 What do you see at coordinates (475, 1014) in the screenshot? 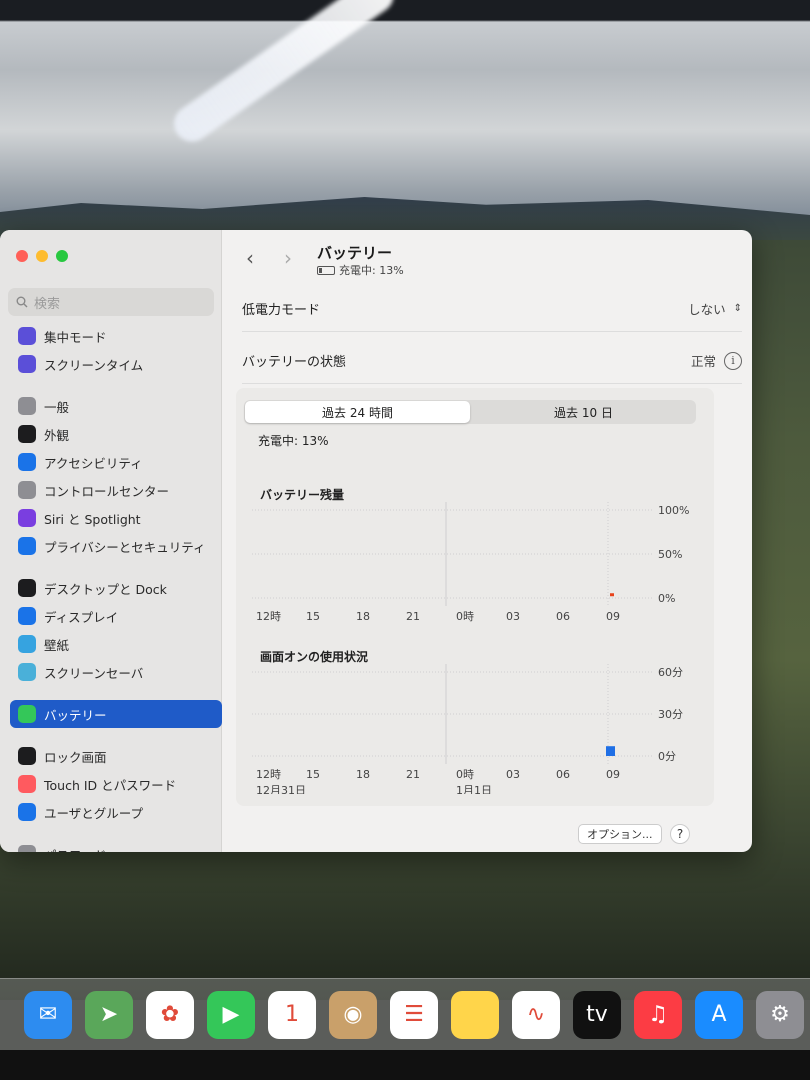
I see `notes-icon` at bounding box center [475, 1014].